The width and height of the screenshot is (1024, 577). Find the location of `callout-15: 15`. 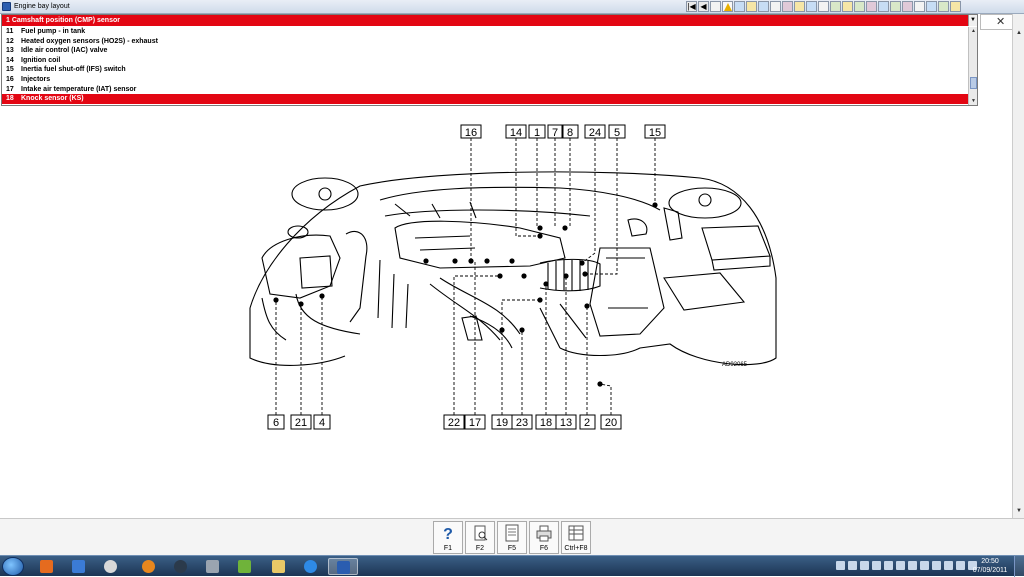

callout-15: 15 is located at coordinates (655, 131).